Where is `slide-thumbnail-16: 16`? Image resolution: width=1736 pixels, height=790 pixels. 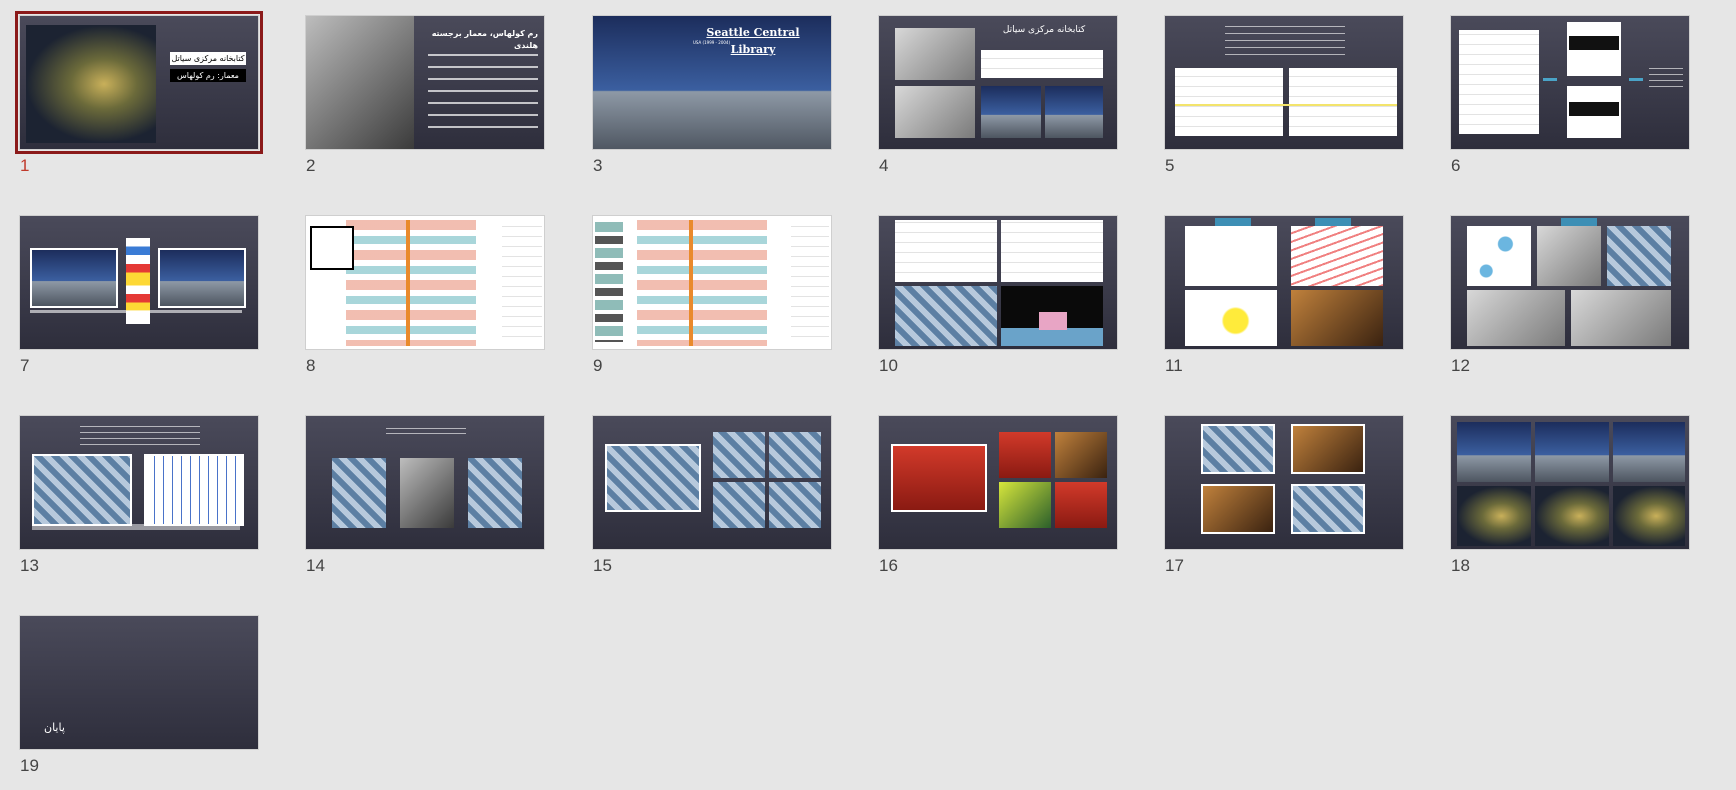
slide-thumbnail-16: 16 is located at coordinates (998, 500).